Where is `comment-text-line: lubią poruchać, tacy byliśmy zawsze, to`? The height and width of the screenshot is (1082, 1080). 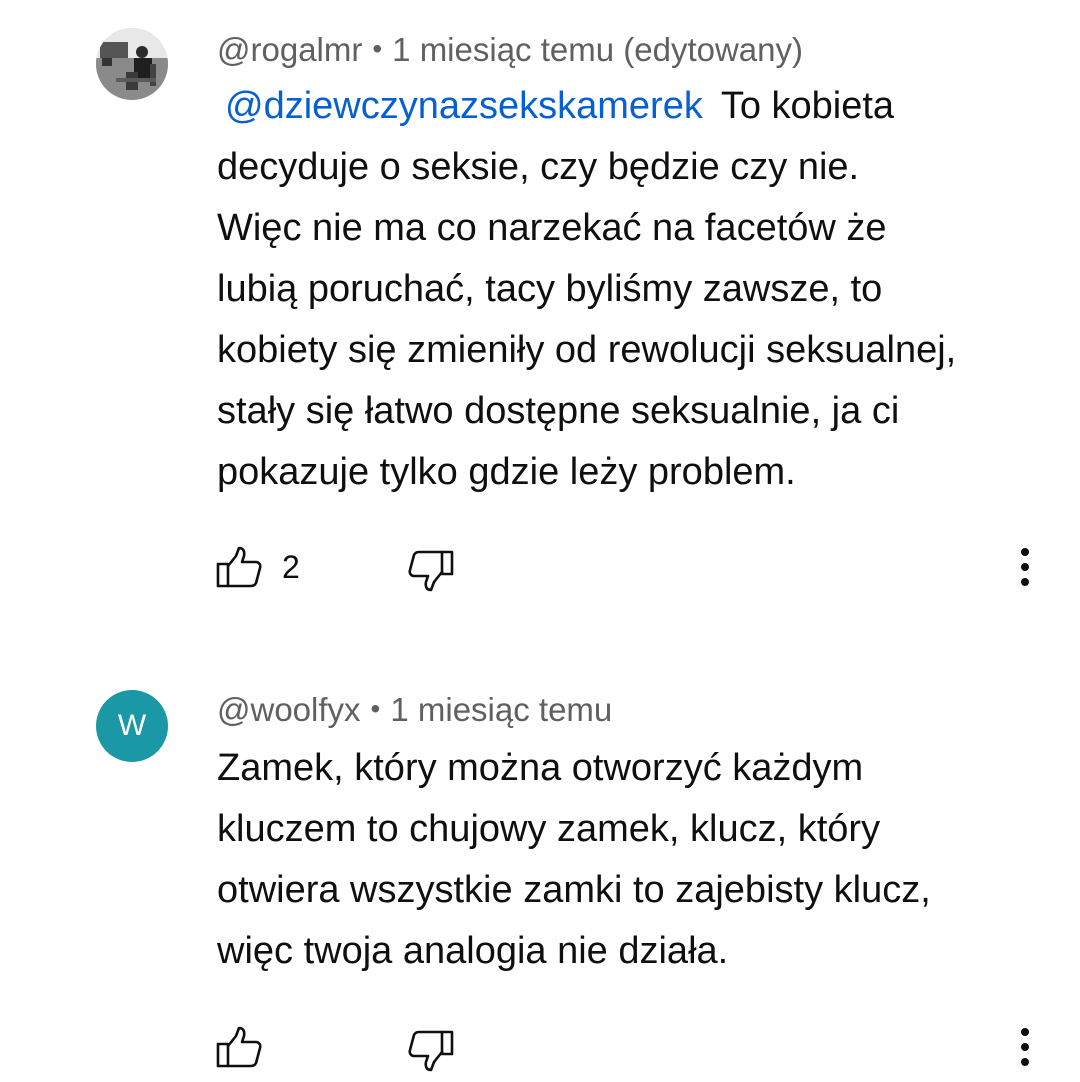
comment-text-line: lubią poruchać, tacy byliśmy zawsze, to is located at coordinates (550, 289).